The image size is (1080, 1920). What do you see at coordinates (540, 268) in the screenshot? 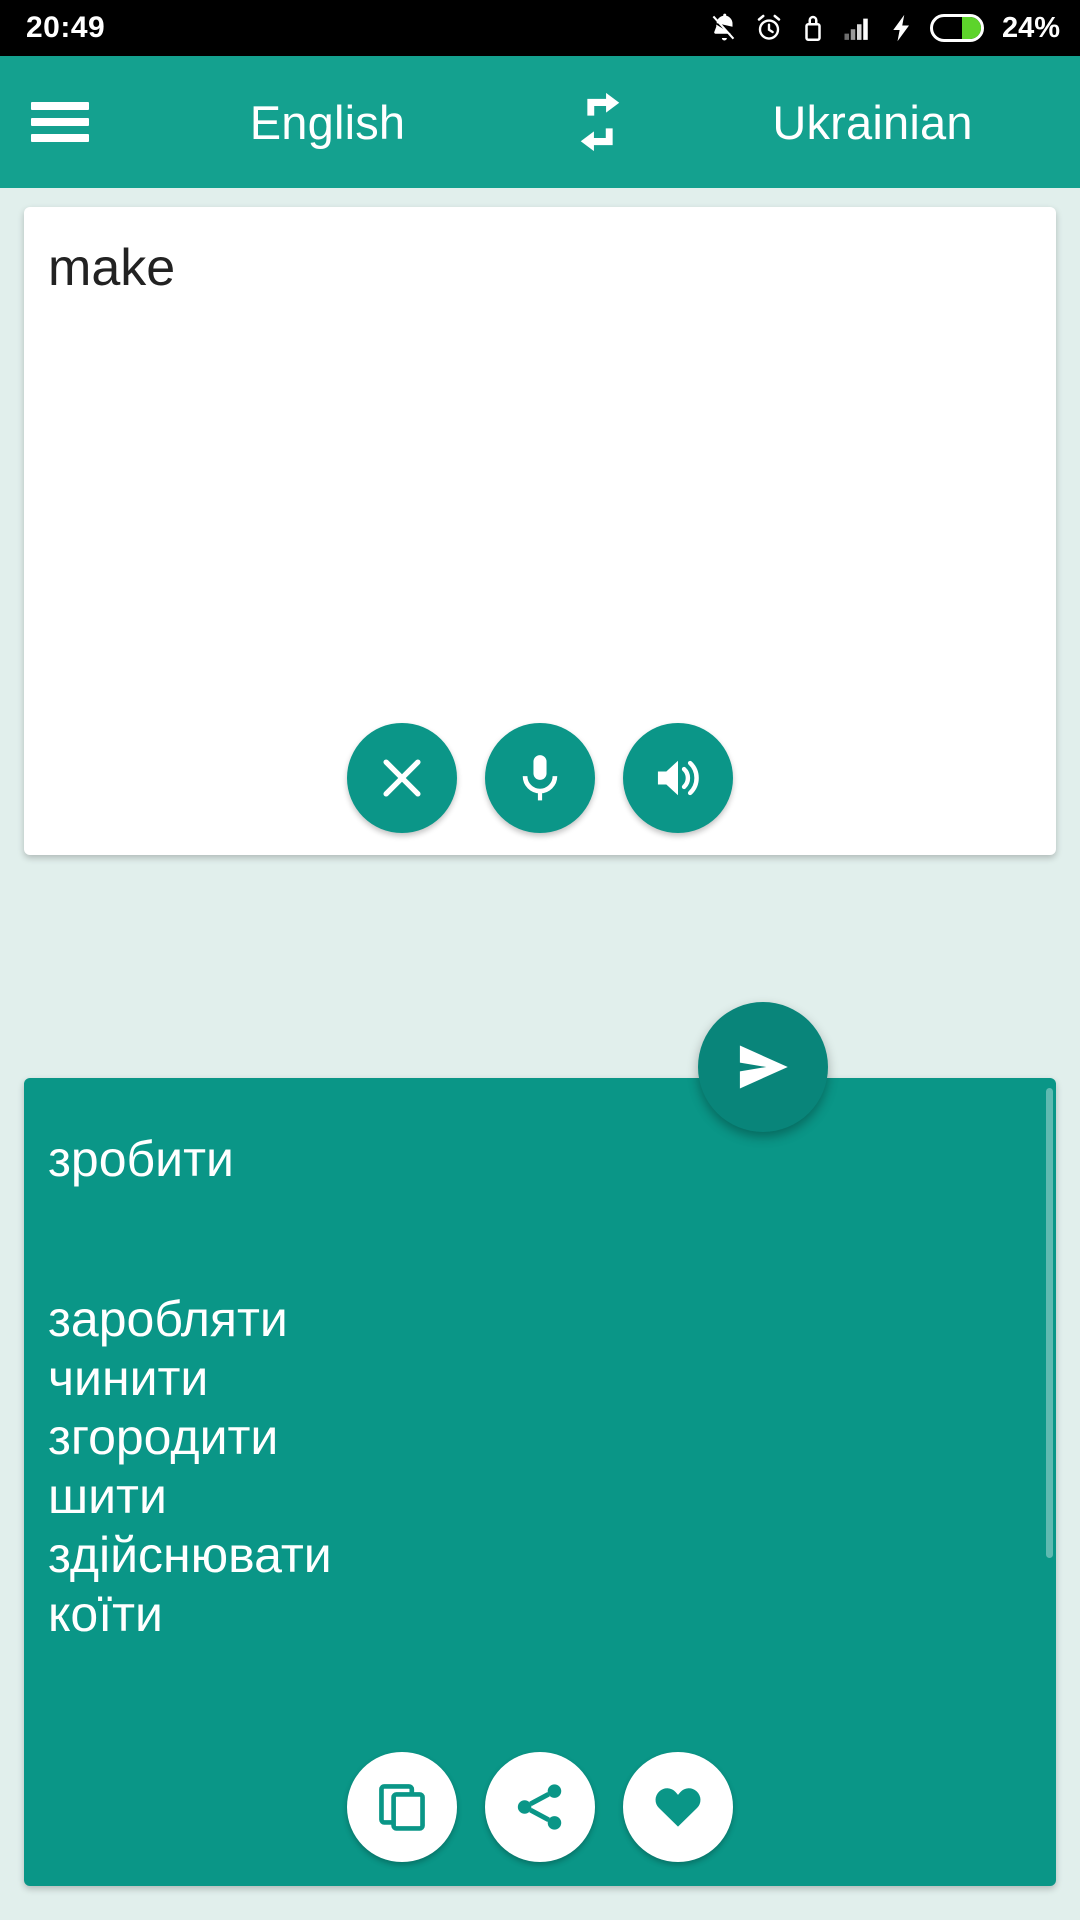
I see `source-text-input: make` at bounding box center [540, 268].